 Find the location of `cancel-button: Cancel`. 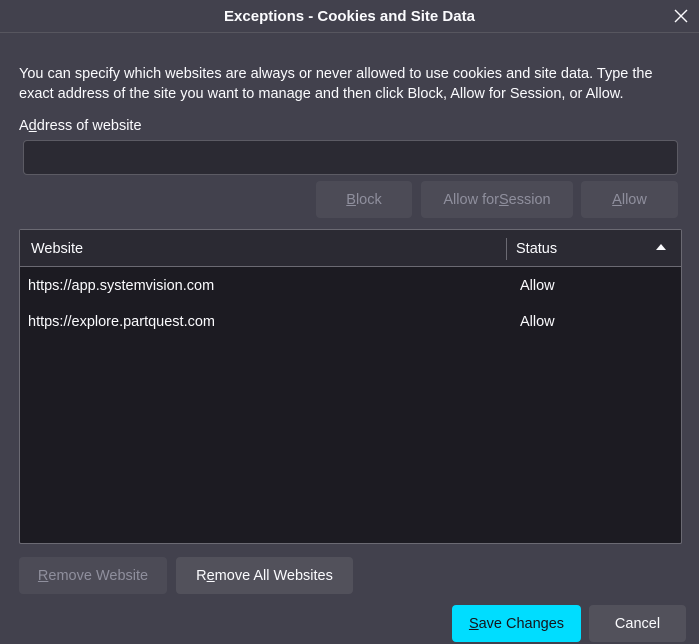

cancel-button: Cancel is located at coordinates (637, 623).